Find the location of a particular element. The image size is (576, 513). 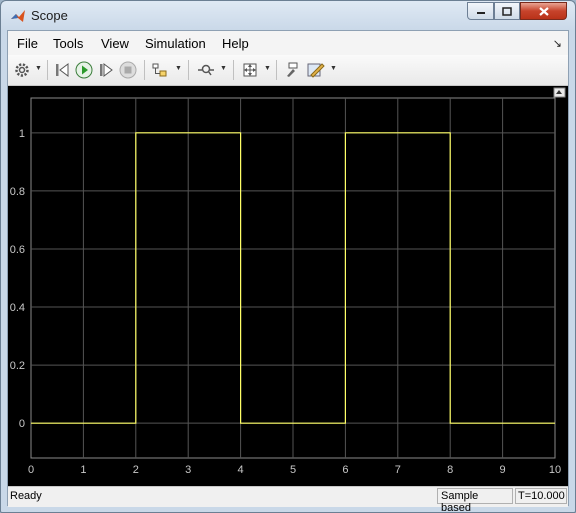

x-tick-label: 4 is located at coordinates (241, 470).